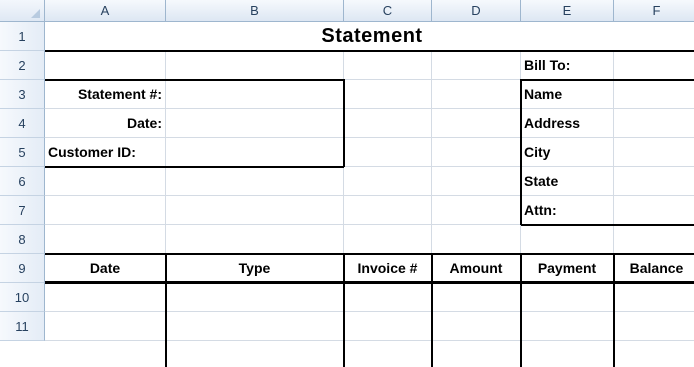  I want to click on cell-f7, so click(654, 210).